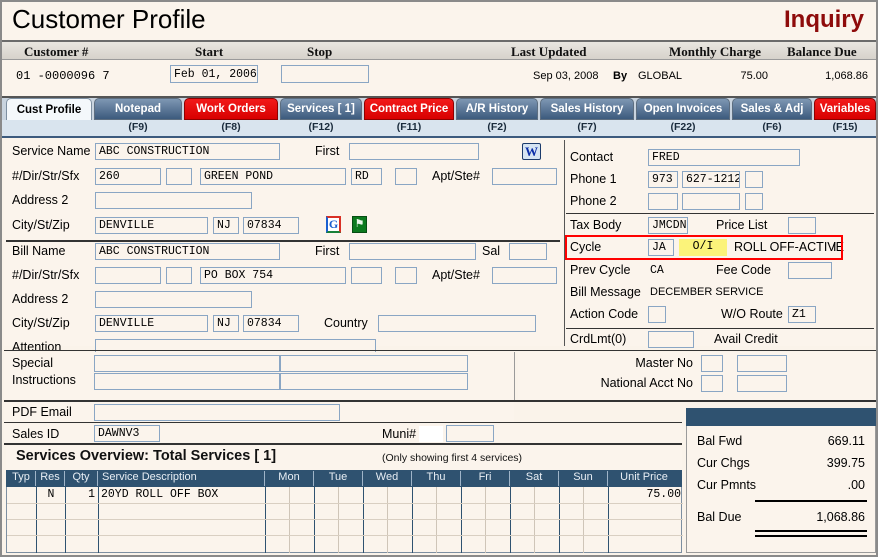 The width and height of the screenshot is (878, 557). What do you see at coordinates (440, 350) in the screenshot?
I see `form-bottom-divider` at bounding box center [440, 350].